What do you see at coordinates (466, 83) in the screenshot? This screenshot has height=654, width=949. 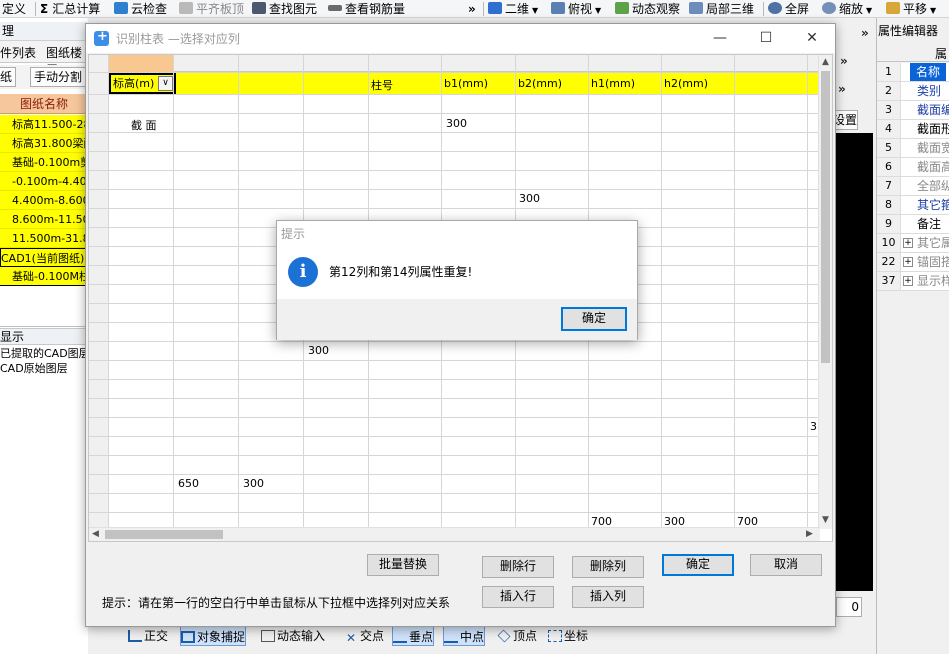 I see `header-b1: b1(mm)` at bounding box center [466, 83].